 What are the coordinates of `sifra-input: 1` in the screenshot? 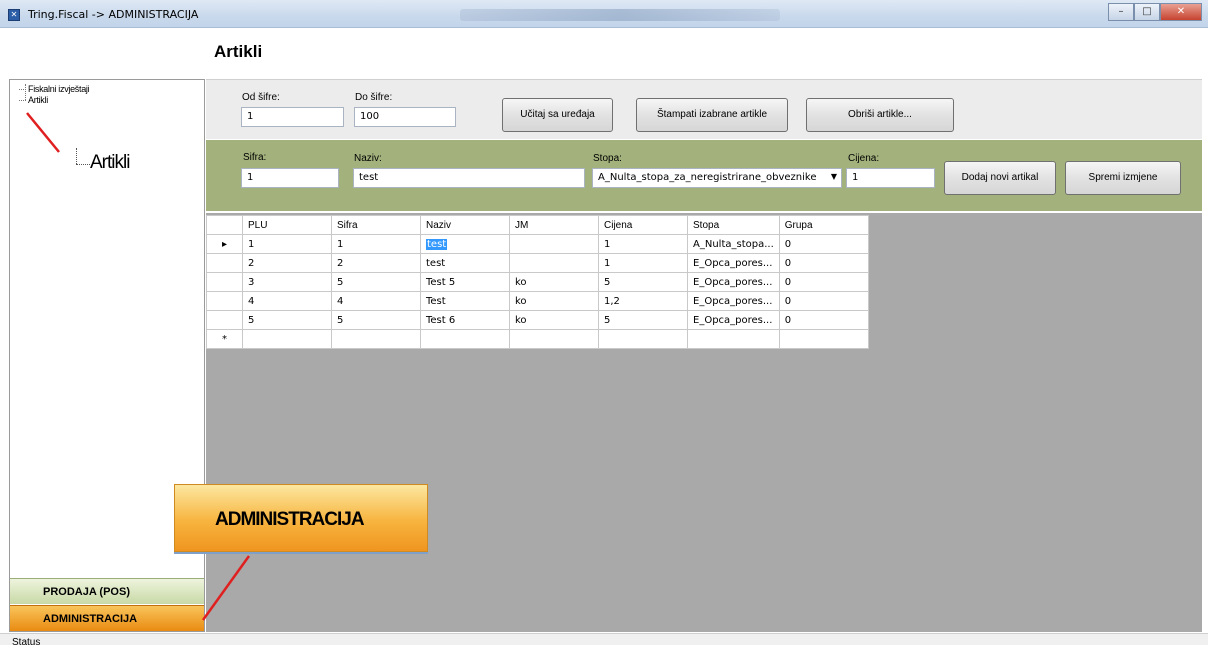 It's located at (290, 178).